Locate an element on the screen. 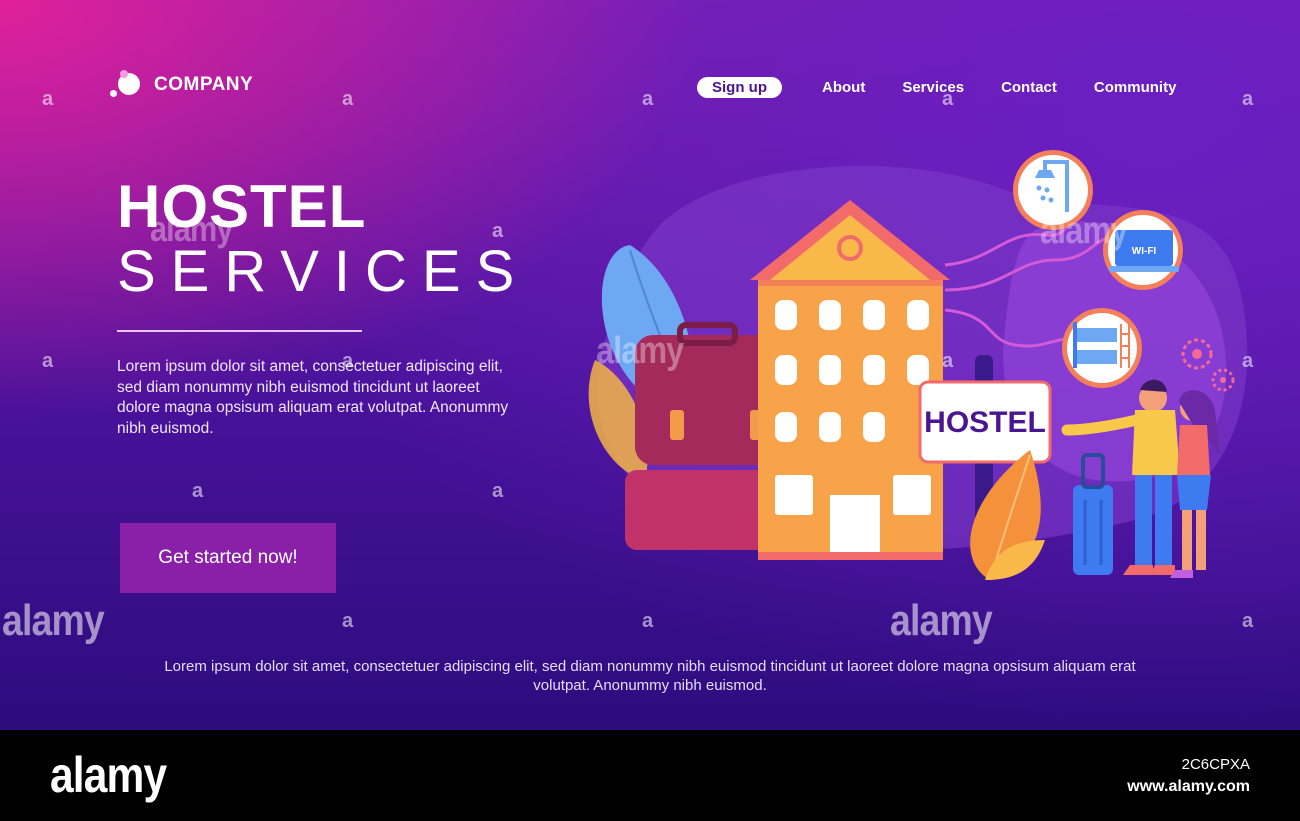  alamy-logo: alamy is located at coordinates (108, 775).